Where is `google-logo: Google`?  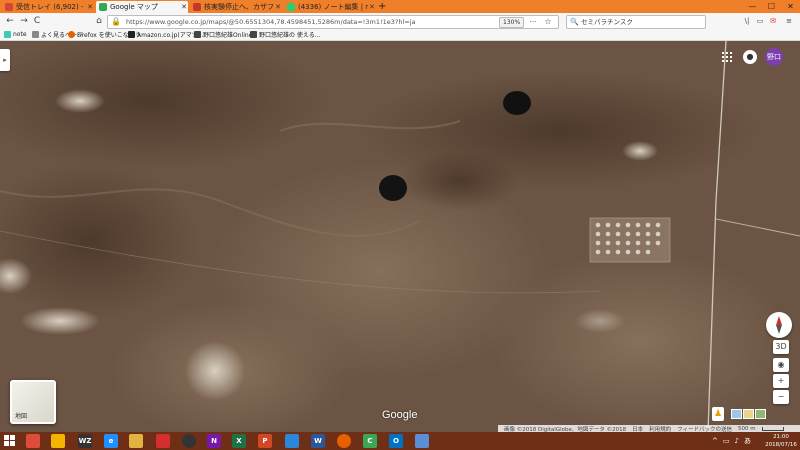 google-logo: Google is located at coordinates (400, 415).